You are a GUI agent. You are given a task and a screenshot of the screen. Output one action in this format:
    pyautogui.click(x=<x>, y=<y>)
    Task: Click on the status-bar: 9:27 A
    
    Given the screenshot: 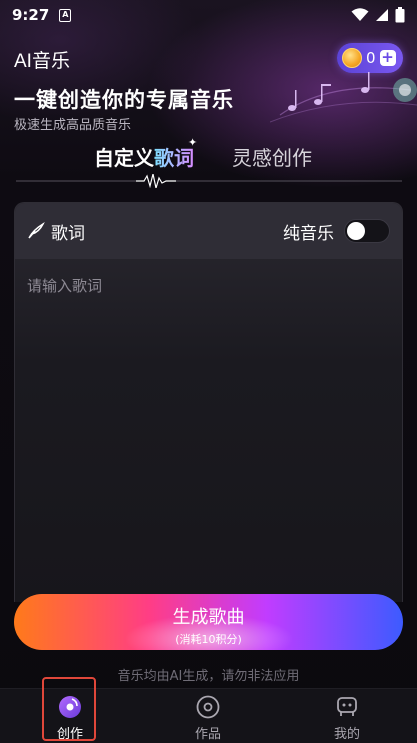 What is the action you would take?
    pyautogui.click(x=208, y=15)
    